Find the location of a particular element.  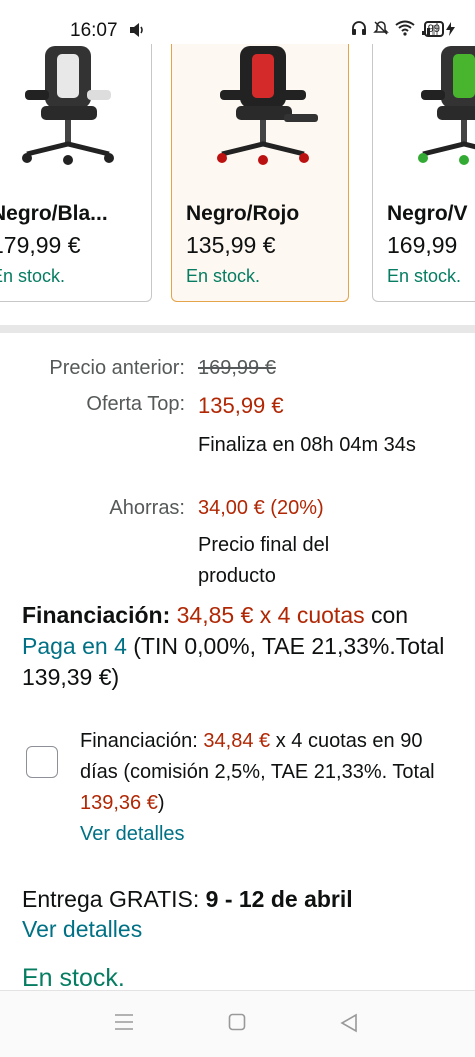

system-nav-bar is located at coordinates (237, 1023).